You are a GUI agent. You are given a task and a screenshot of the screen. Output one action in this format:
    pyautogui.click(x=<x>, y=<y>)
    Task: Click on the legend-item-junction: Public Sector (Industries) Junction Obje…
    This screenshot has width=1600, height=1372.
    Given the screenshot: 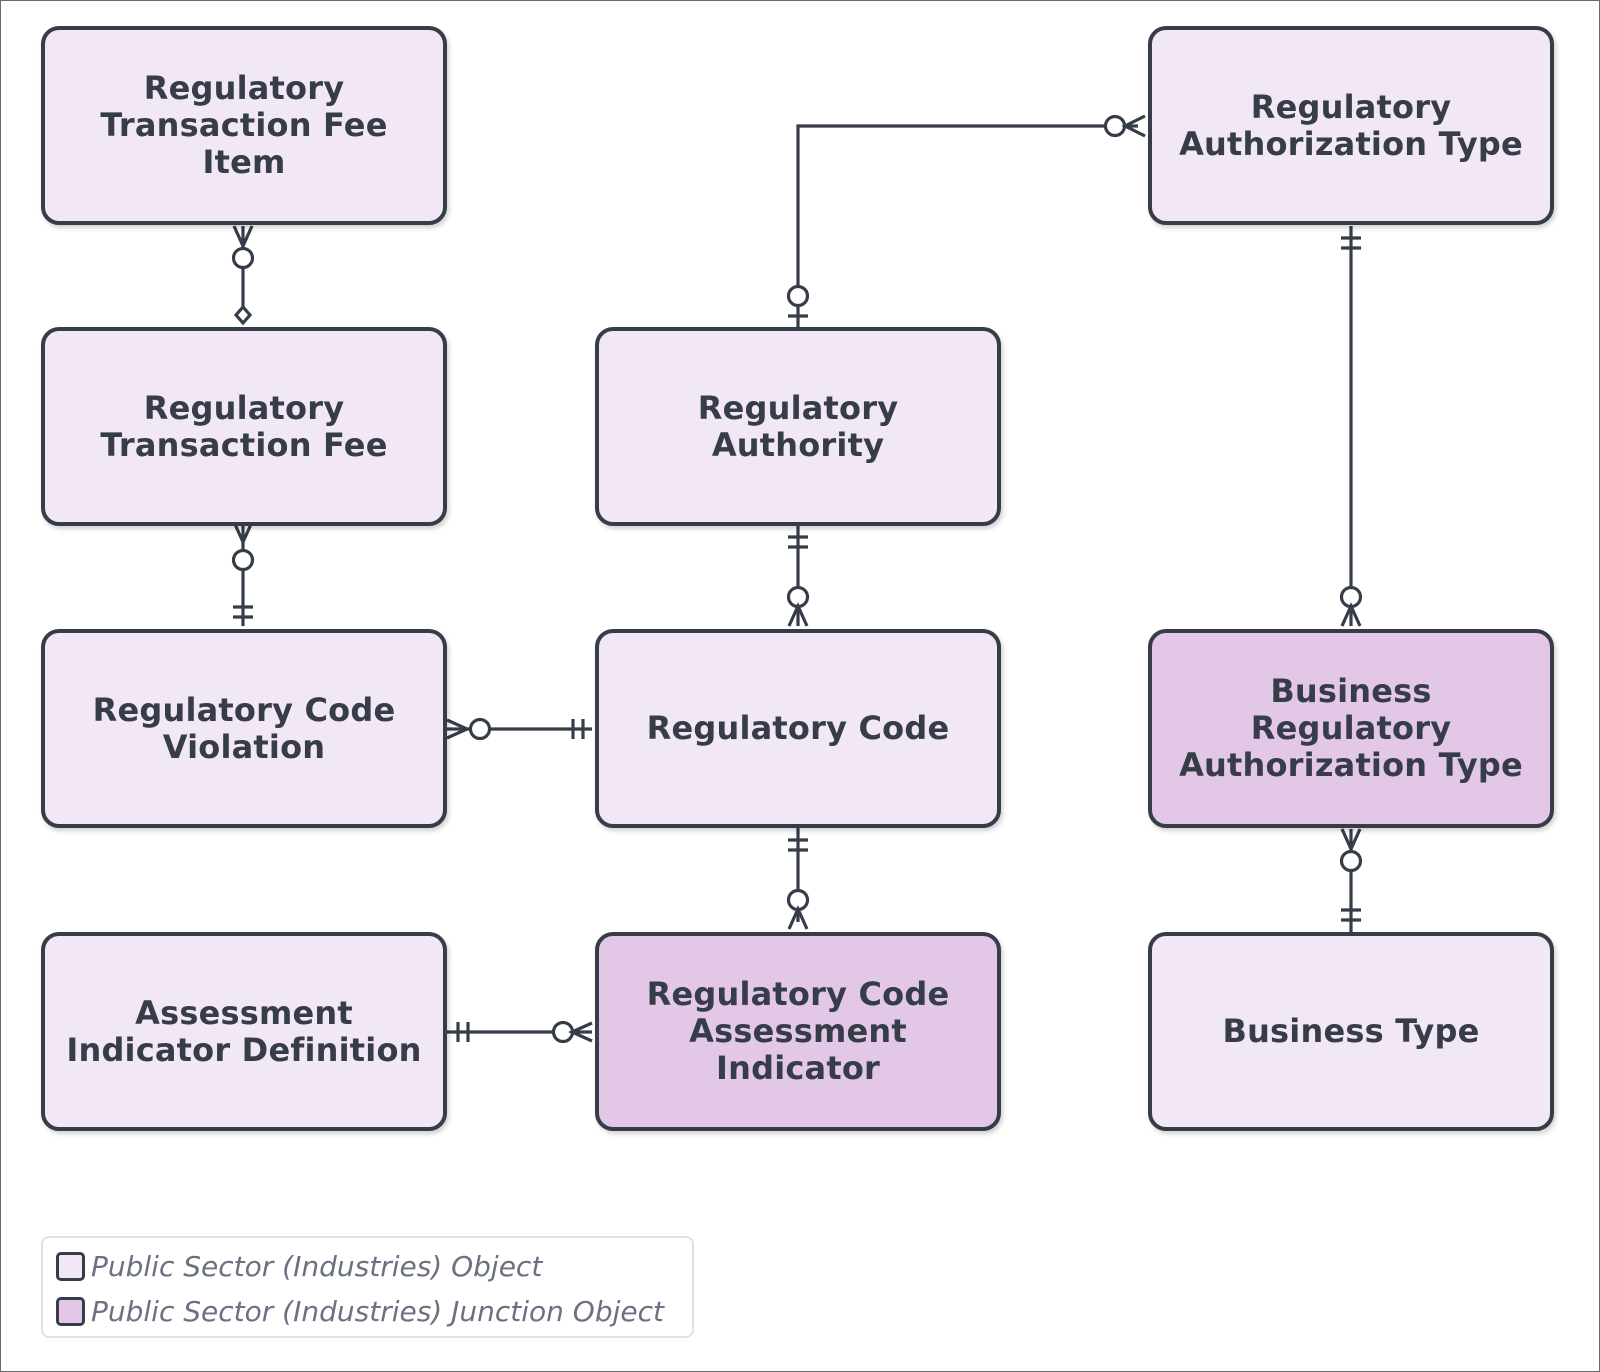 What is the action you would take?
    pyautogui.click(x=360, y=1311)
    